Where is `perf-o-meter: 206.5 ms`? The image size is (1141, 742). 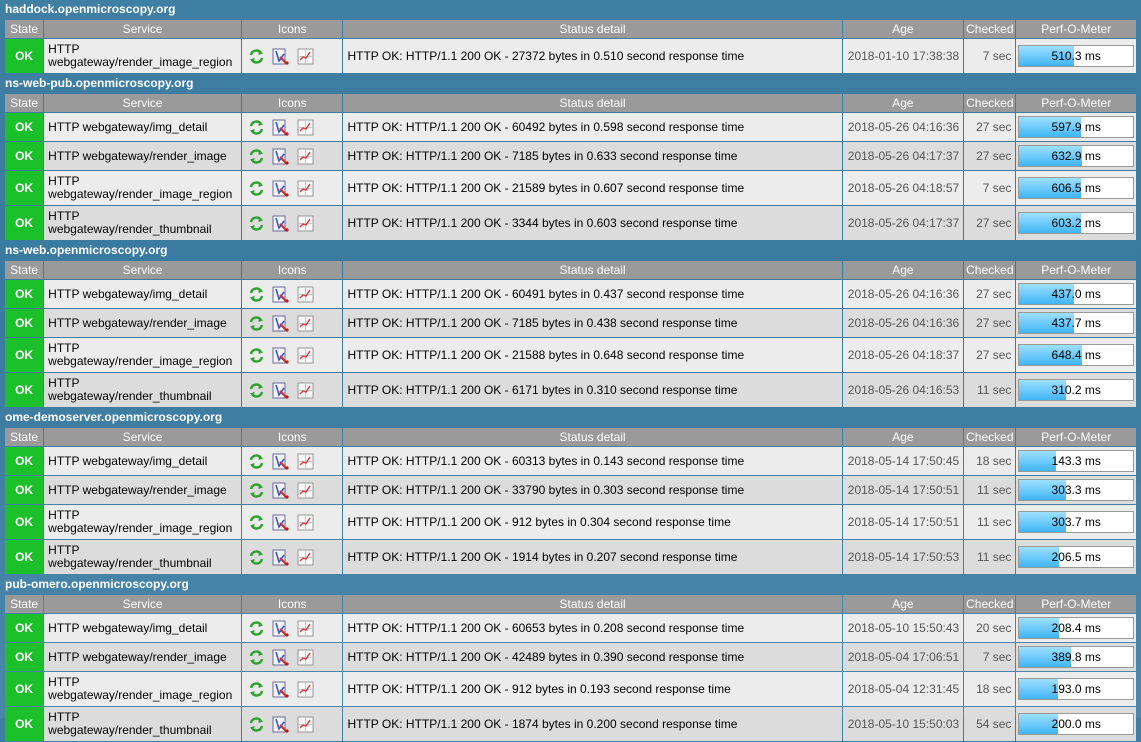 perf-o-meter: 206.5 ms is located at coordinates (1076, 557).